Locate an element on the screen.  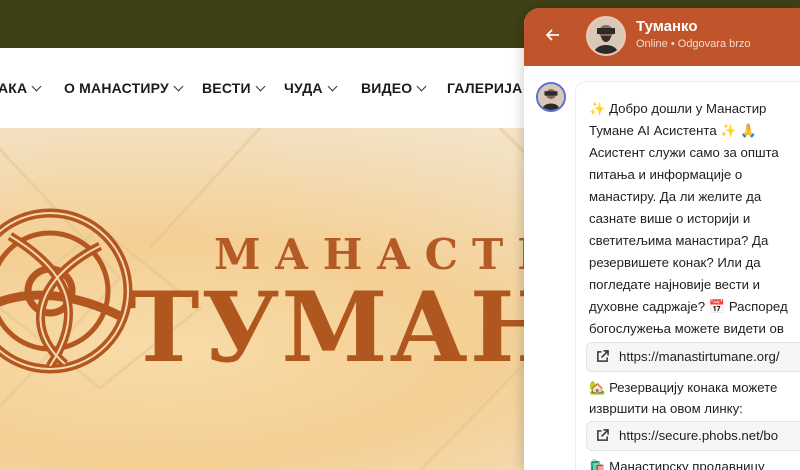
celtic-knot-logo is located at coordinates (66, 291).